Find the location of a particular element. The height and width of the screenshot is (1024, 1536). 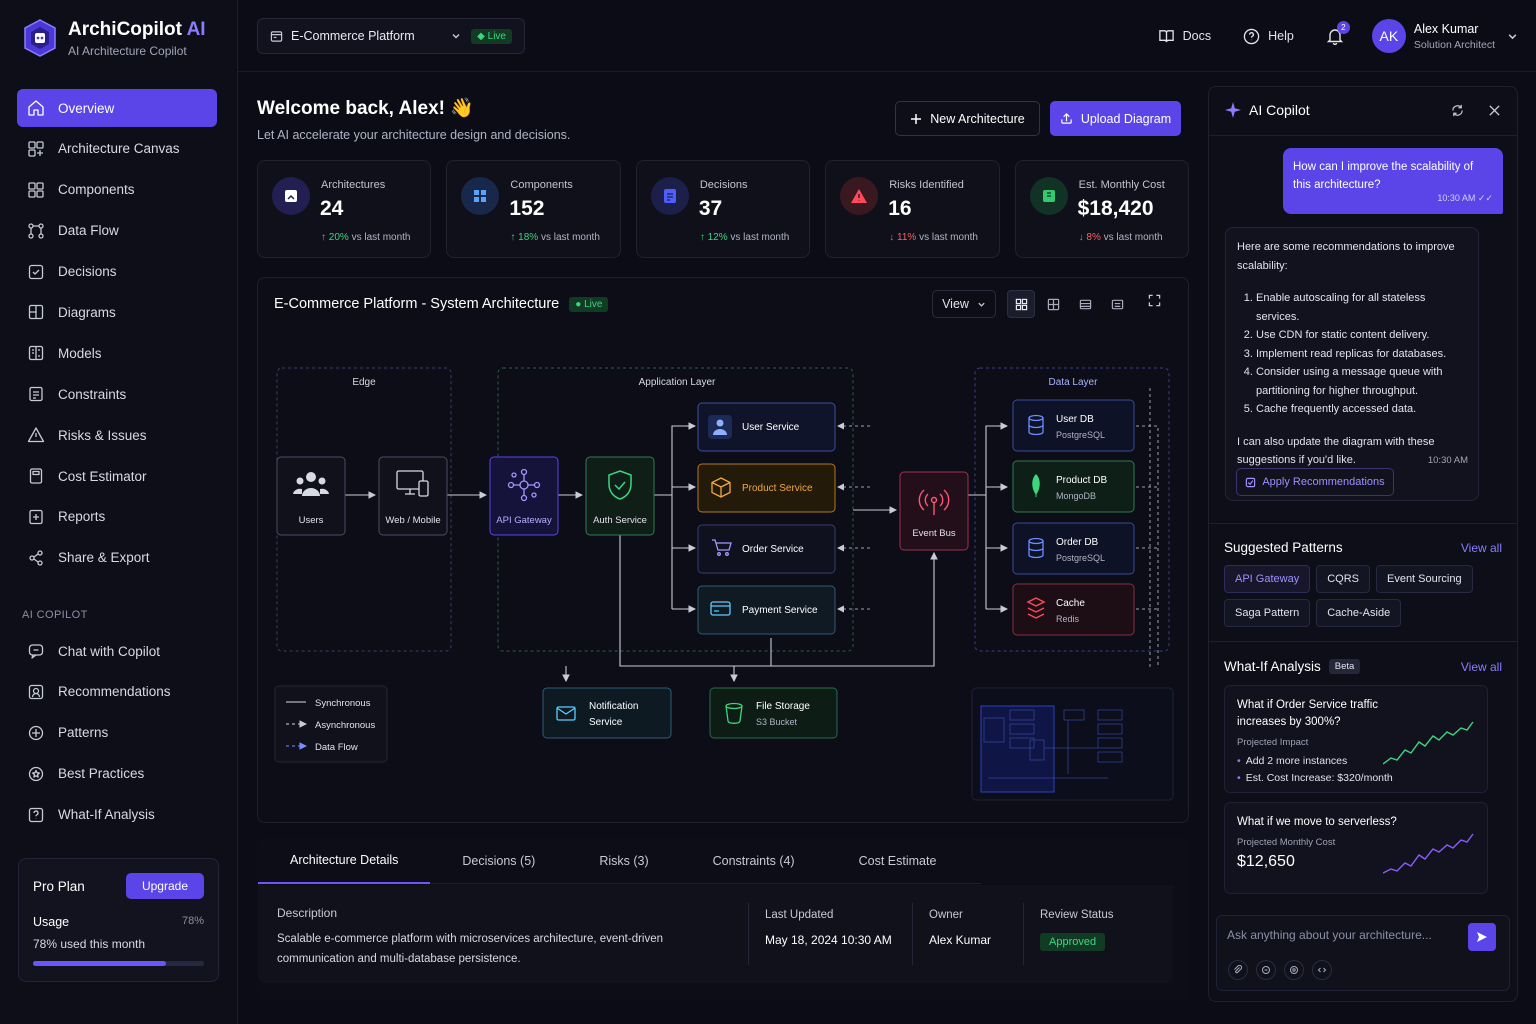

sidebar-item-cost-estimator: Cost Estimator is located at coordinates (117, 476).